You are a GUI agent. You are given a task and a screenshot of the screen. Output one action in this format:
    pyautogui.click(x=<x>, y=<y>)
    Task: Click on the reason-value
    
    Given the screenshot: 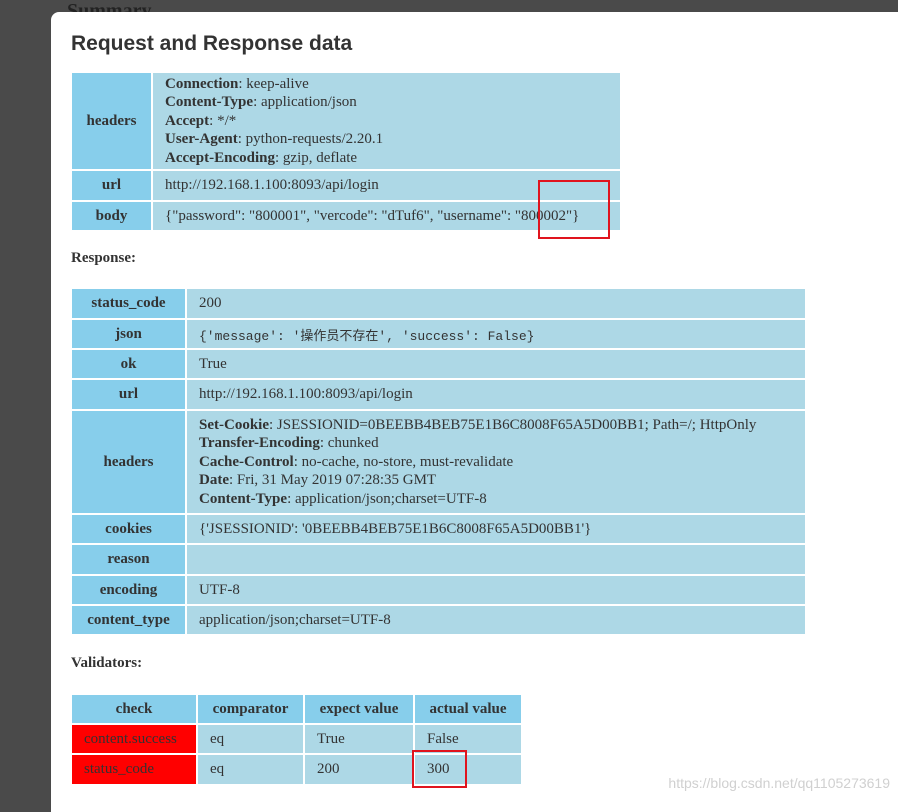 What is the action you would take?
    pyautogui.click(x=496, y=559)
    